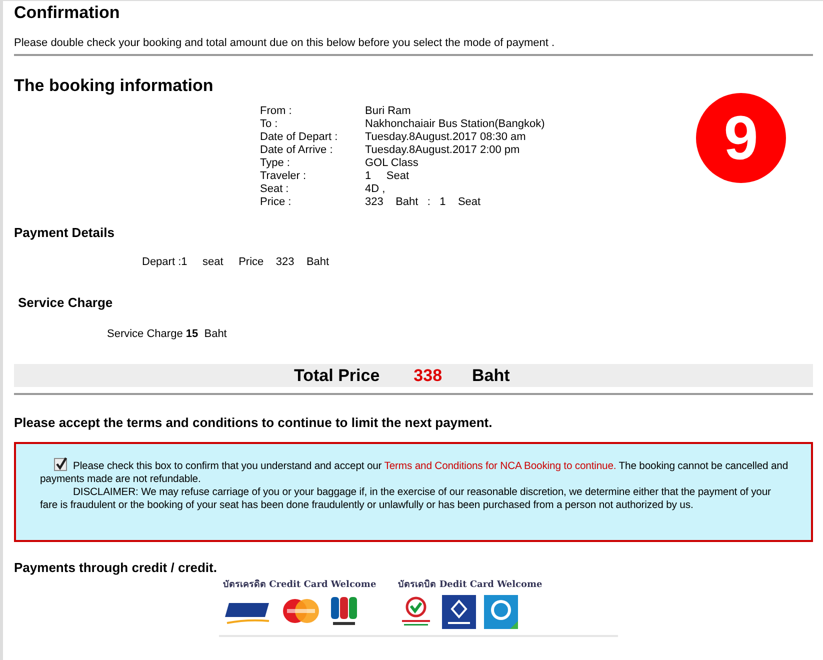 This screenshot has height=660, width=823. I want to click on terms-link: Terms and Conditions for NCA Booking to continue., so click(500, 466).